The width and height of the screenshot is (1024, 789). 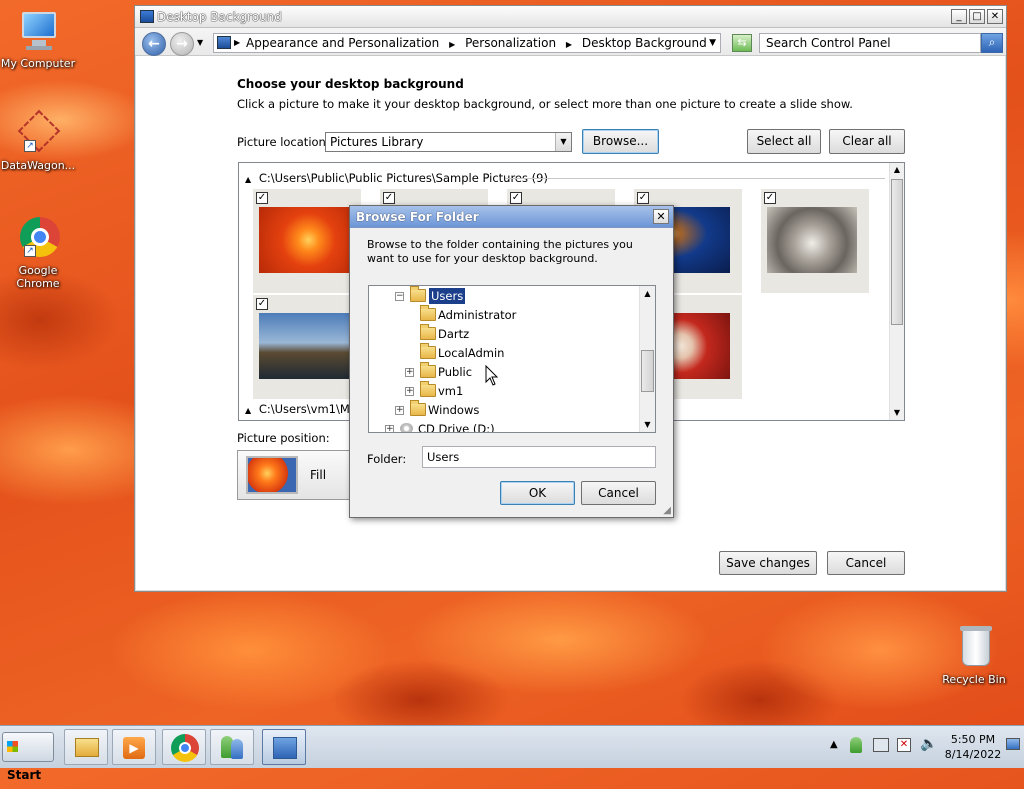 I want to click on media-player-icon: ▶, so click(x=134, y=748).